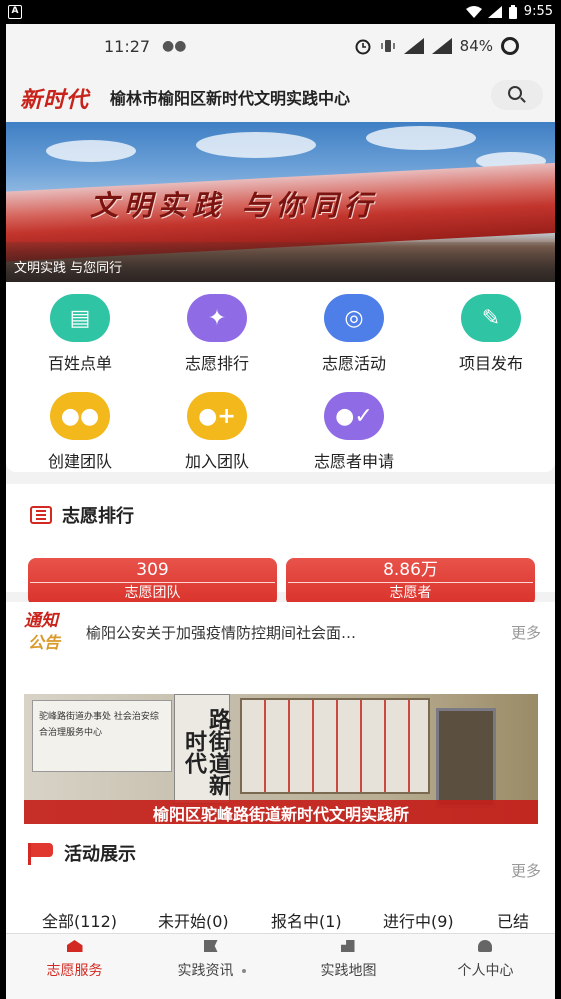 Image resolution: width=561 pixels, height=999 pixels. Describe the element at coordinates (490, 363) in the screenshot. I see `grid-label: 项目发布` at that location.